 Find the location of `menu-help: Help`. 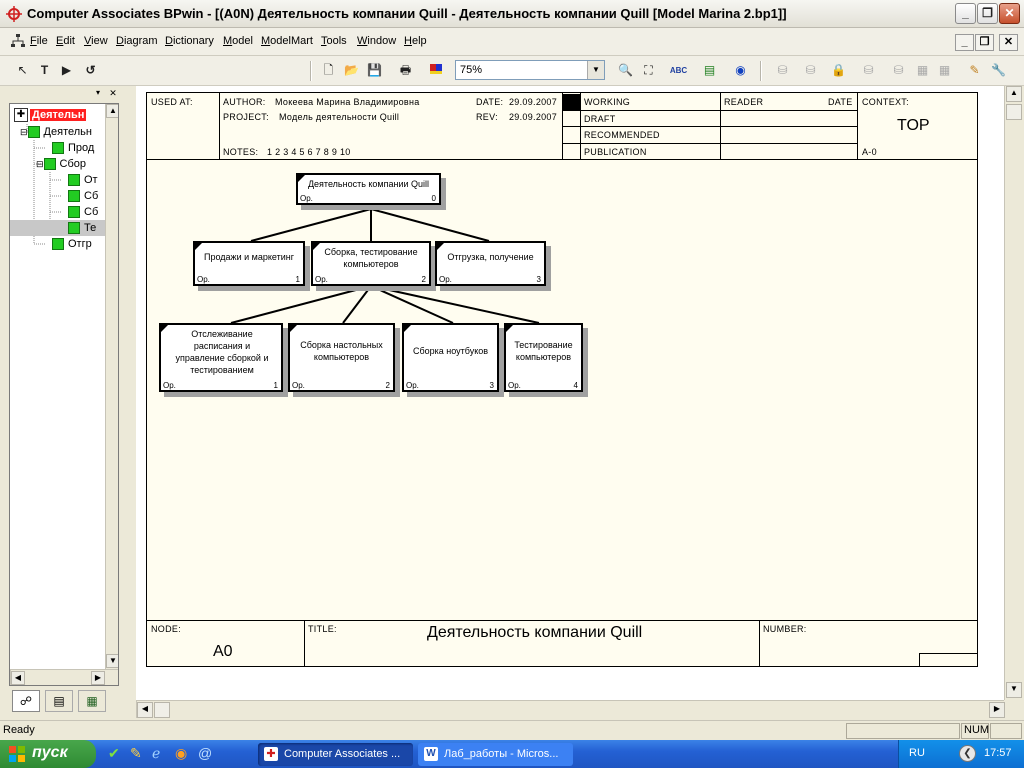

menu-help: Help is located at coordinates (415, 41).